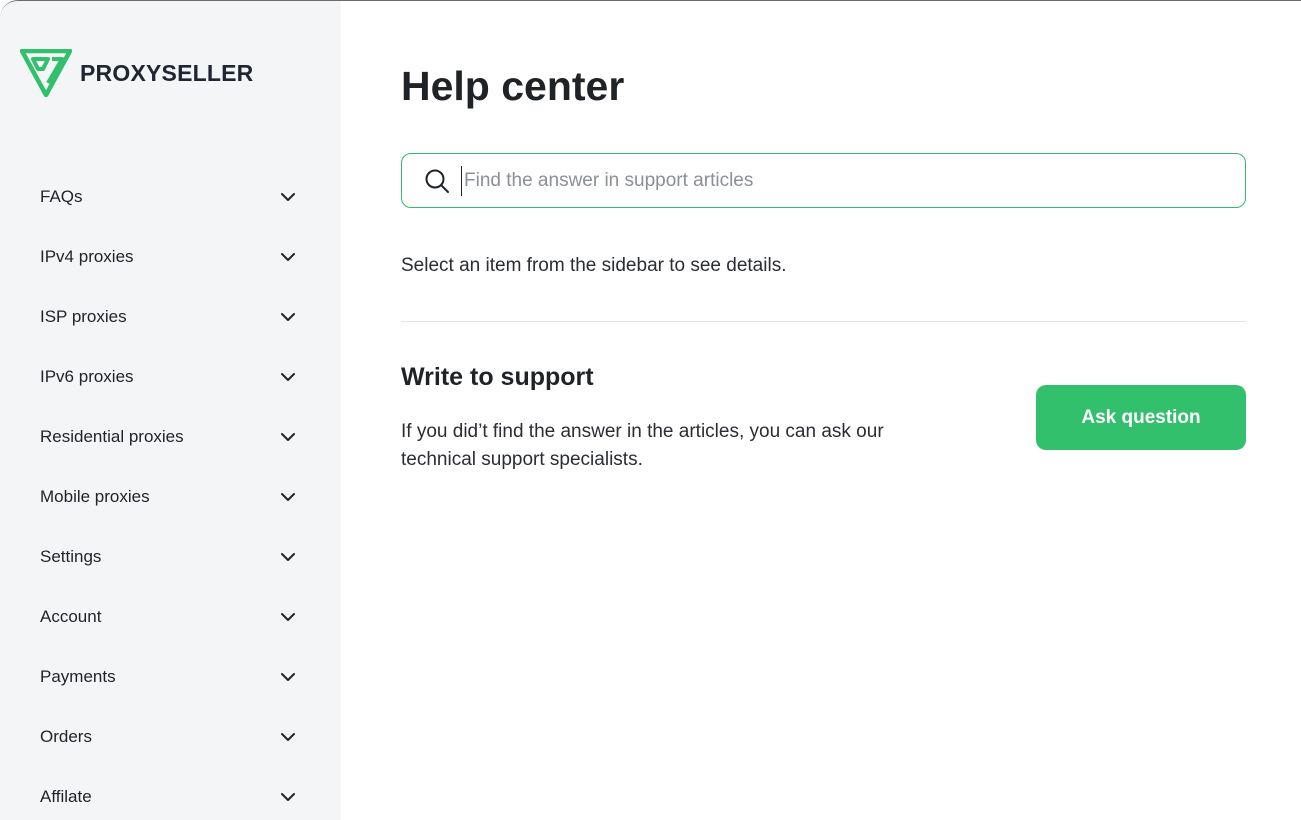 The height and width of the screenshot is (820, 1301). What do you see at coordinates (170, 677) in the screenshot?
I see `sidebar-item-payments: Payments` at bounding box center [170, 677].